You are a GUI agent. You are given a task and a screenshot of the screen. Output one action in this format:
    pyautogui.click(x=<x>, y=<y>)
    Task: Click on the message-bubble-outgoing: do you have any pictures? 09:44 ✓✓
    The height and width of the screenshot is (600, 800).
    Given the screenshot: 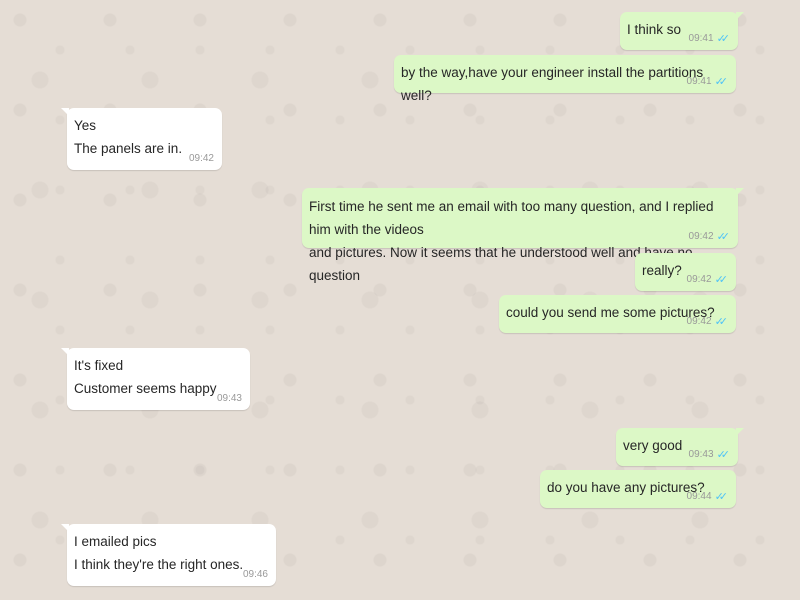 What is the action you would take?
    pyautogui.click(x=638, y=489)
    